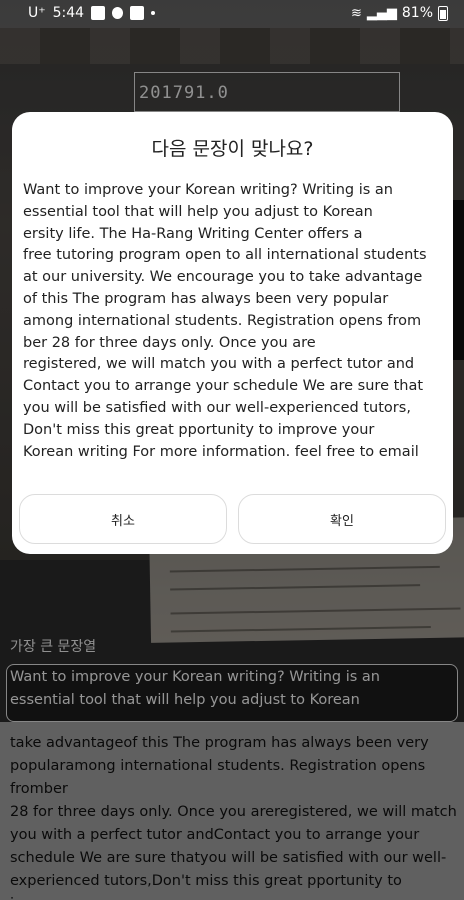  I want to click on carrier-label: U⁺, so click(37, 13).